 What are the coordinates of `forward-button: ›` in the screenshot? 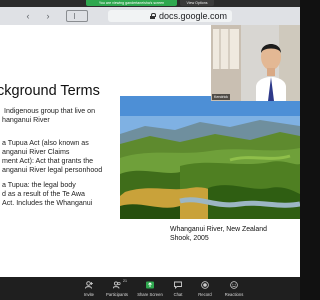 It's located at (48, 16).